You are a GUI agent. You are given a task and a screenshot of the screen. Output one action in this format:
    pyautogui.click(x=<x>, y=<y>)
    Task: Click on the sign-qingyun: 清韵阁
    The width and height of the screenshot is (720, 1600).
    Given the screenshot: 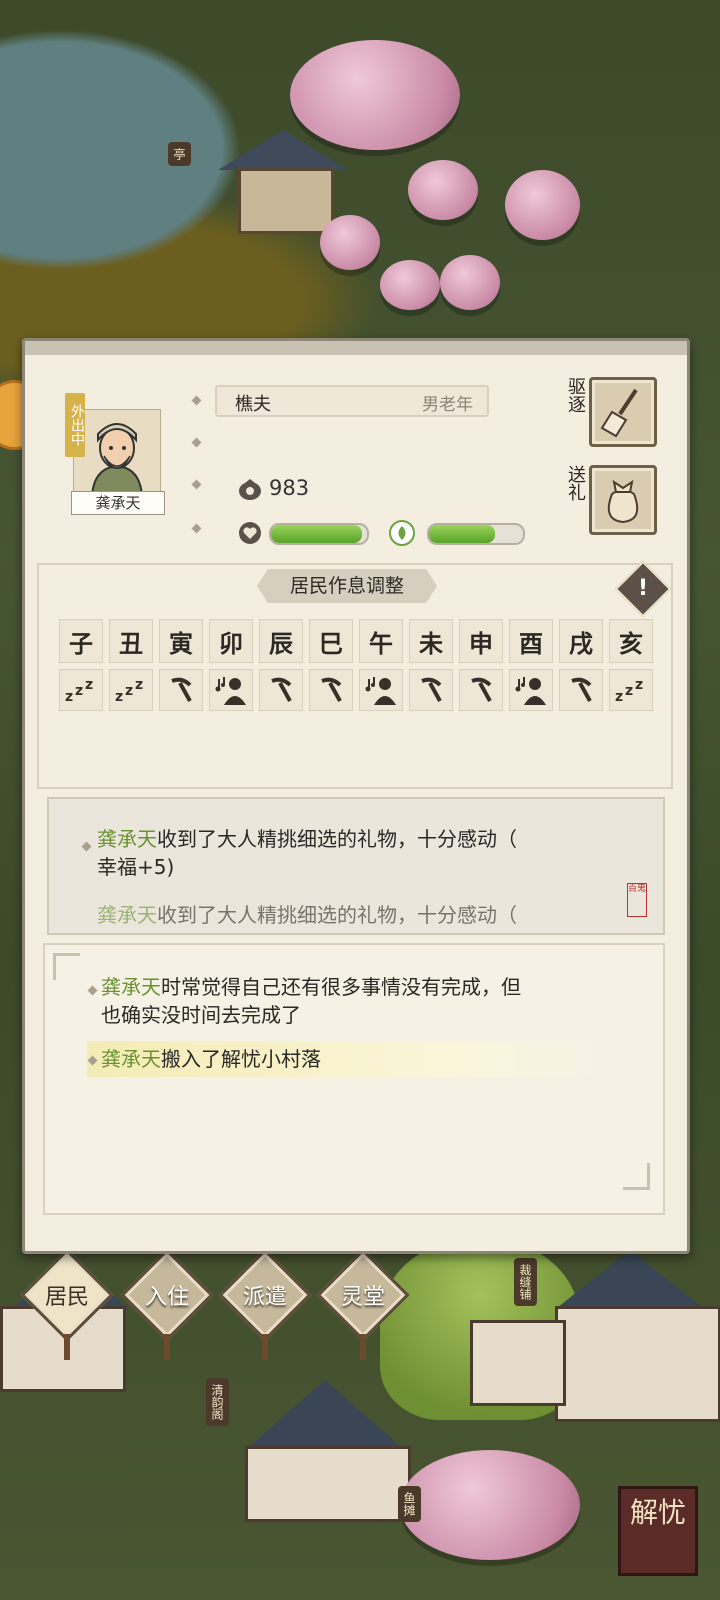 What is the action you would take?
    pyautogui.click(x=217, y=1402)
    